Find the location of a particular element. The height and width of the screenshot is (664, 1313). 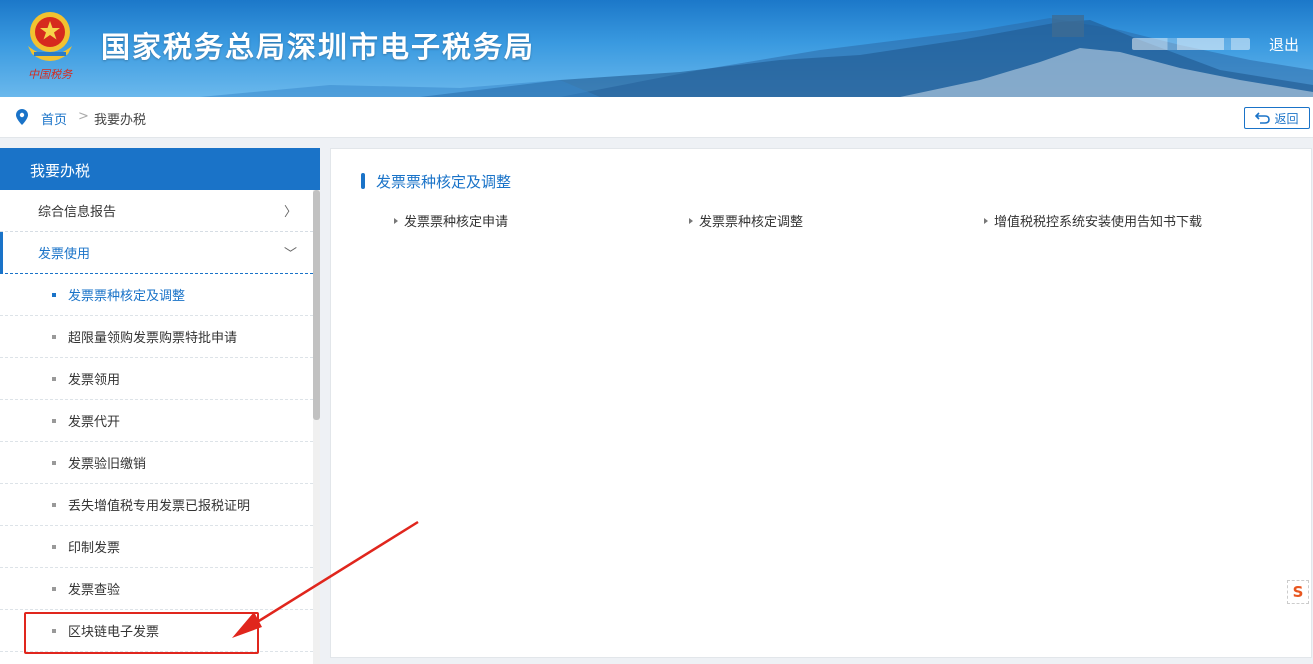

sidebar-group-info-report: 综合信息报告 〉 is located at coordinates (156, 211).